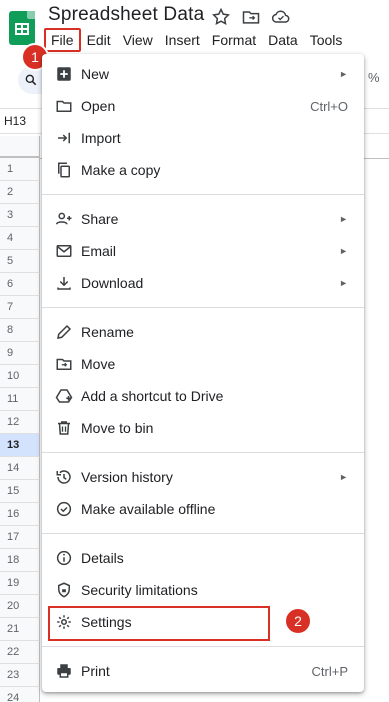 Image resolution: width=389 pixels, height=702 pixels. What do you see at coordinates (221, 17) in the screenshot?
I see `star-icon` at bounding box center [221, 17].